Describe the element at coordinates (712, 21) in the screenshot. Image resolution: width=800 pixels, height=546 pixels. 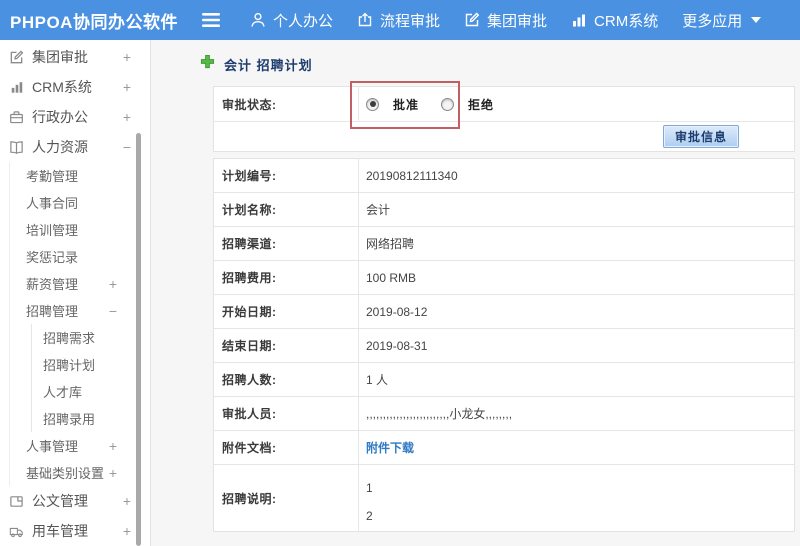
I see `nav-label: 更多应用` at that location.